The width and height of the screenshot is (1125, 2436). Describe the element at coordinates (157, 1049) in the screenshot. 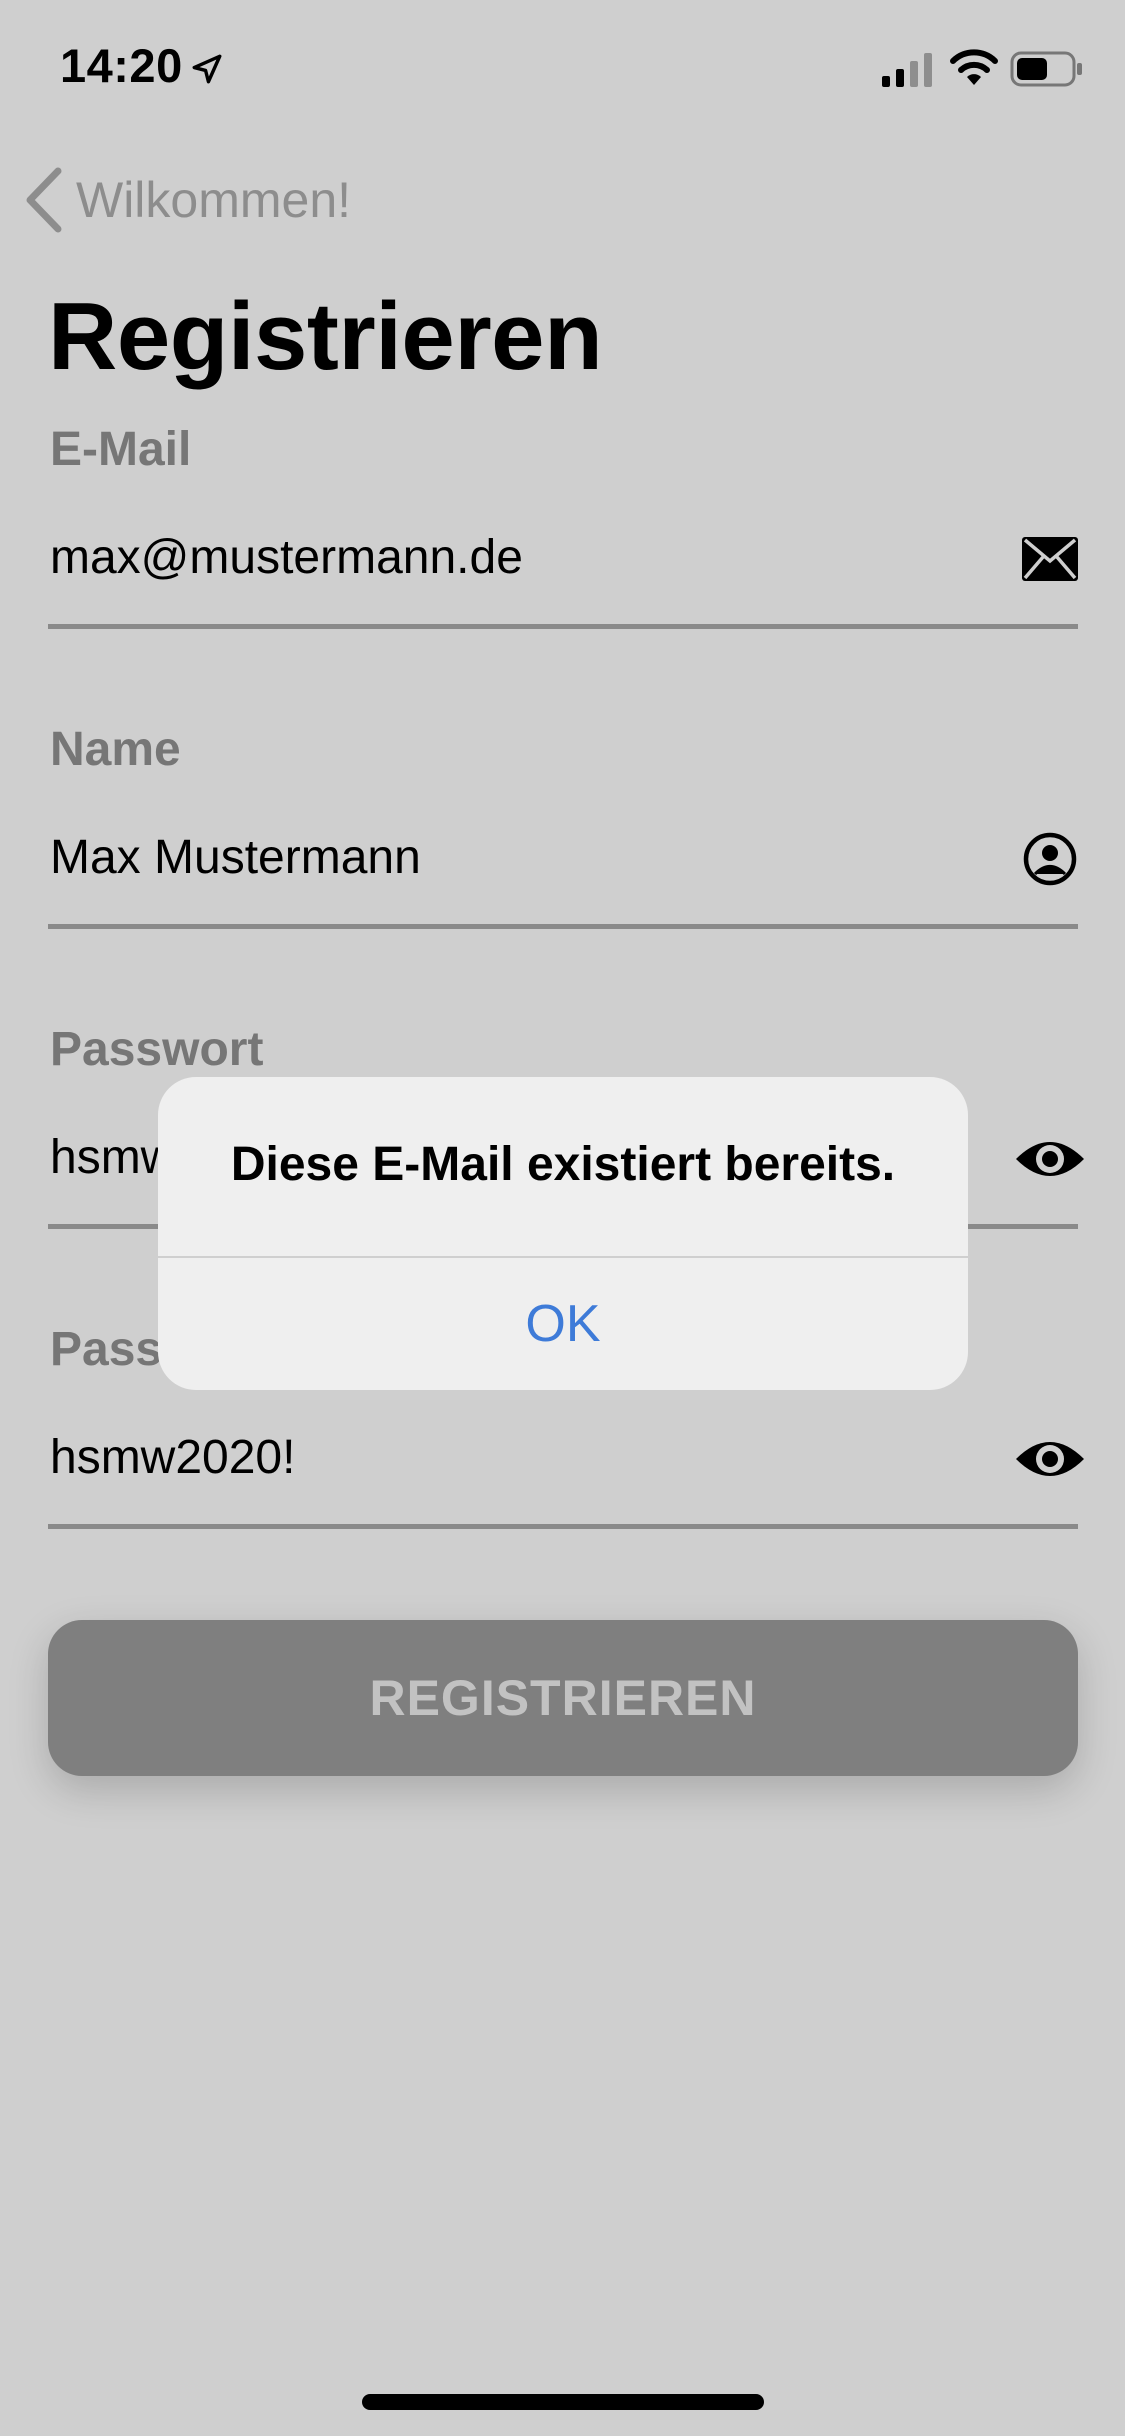

I see `password-label: Passwort` at that location.